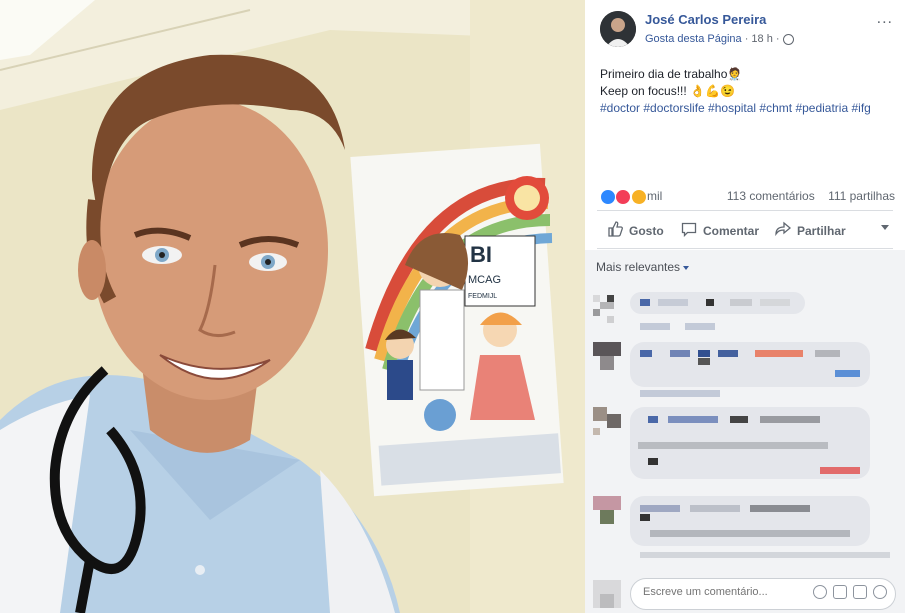 The image size is (905, 613). I want to click on love-reaction-icon, so click(623, 197).